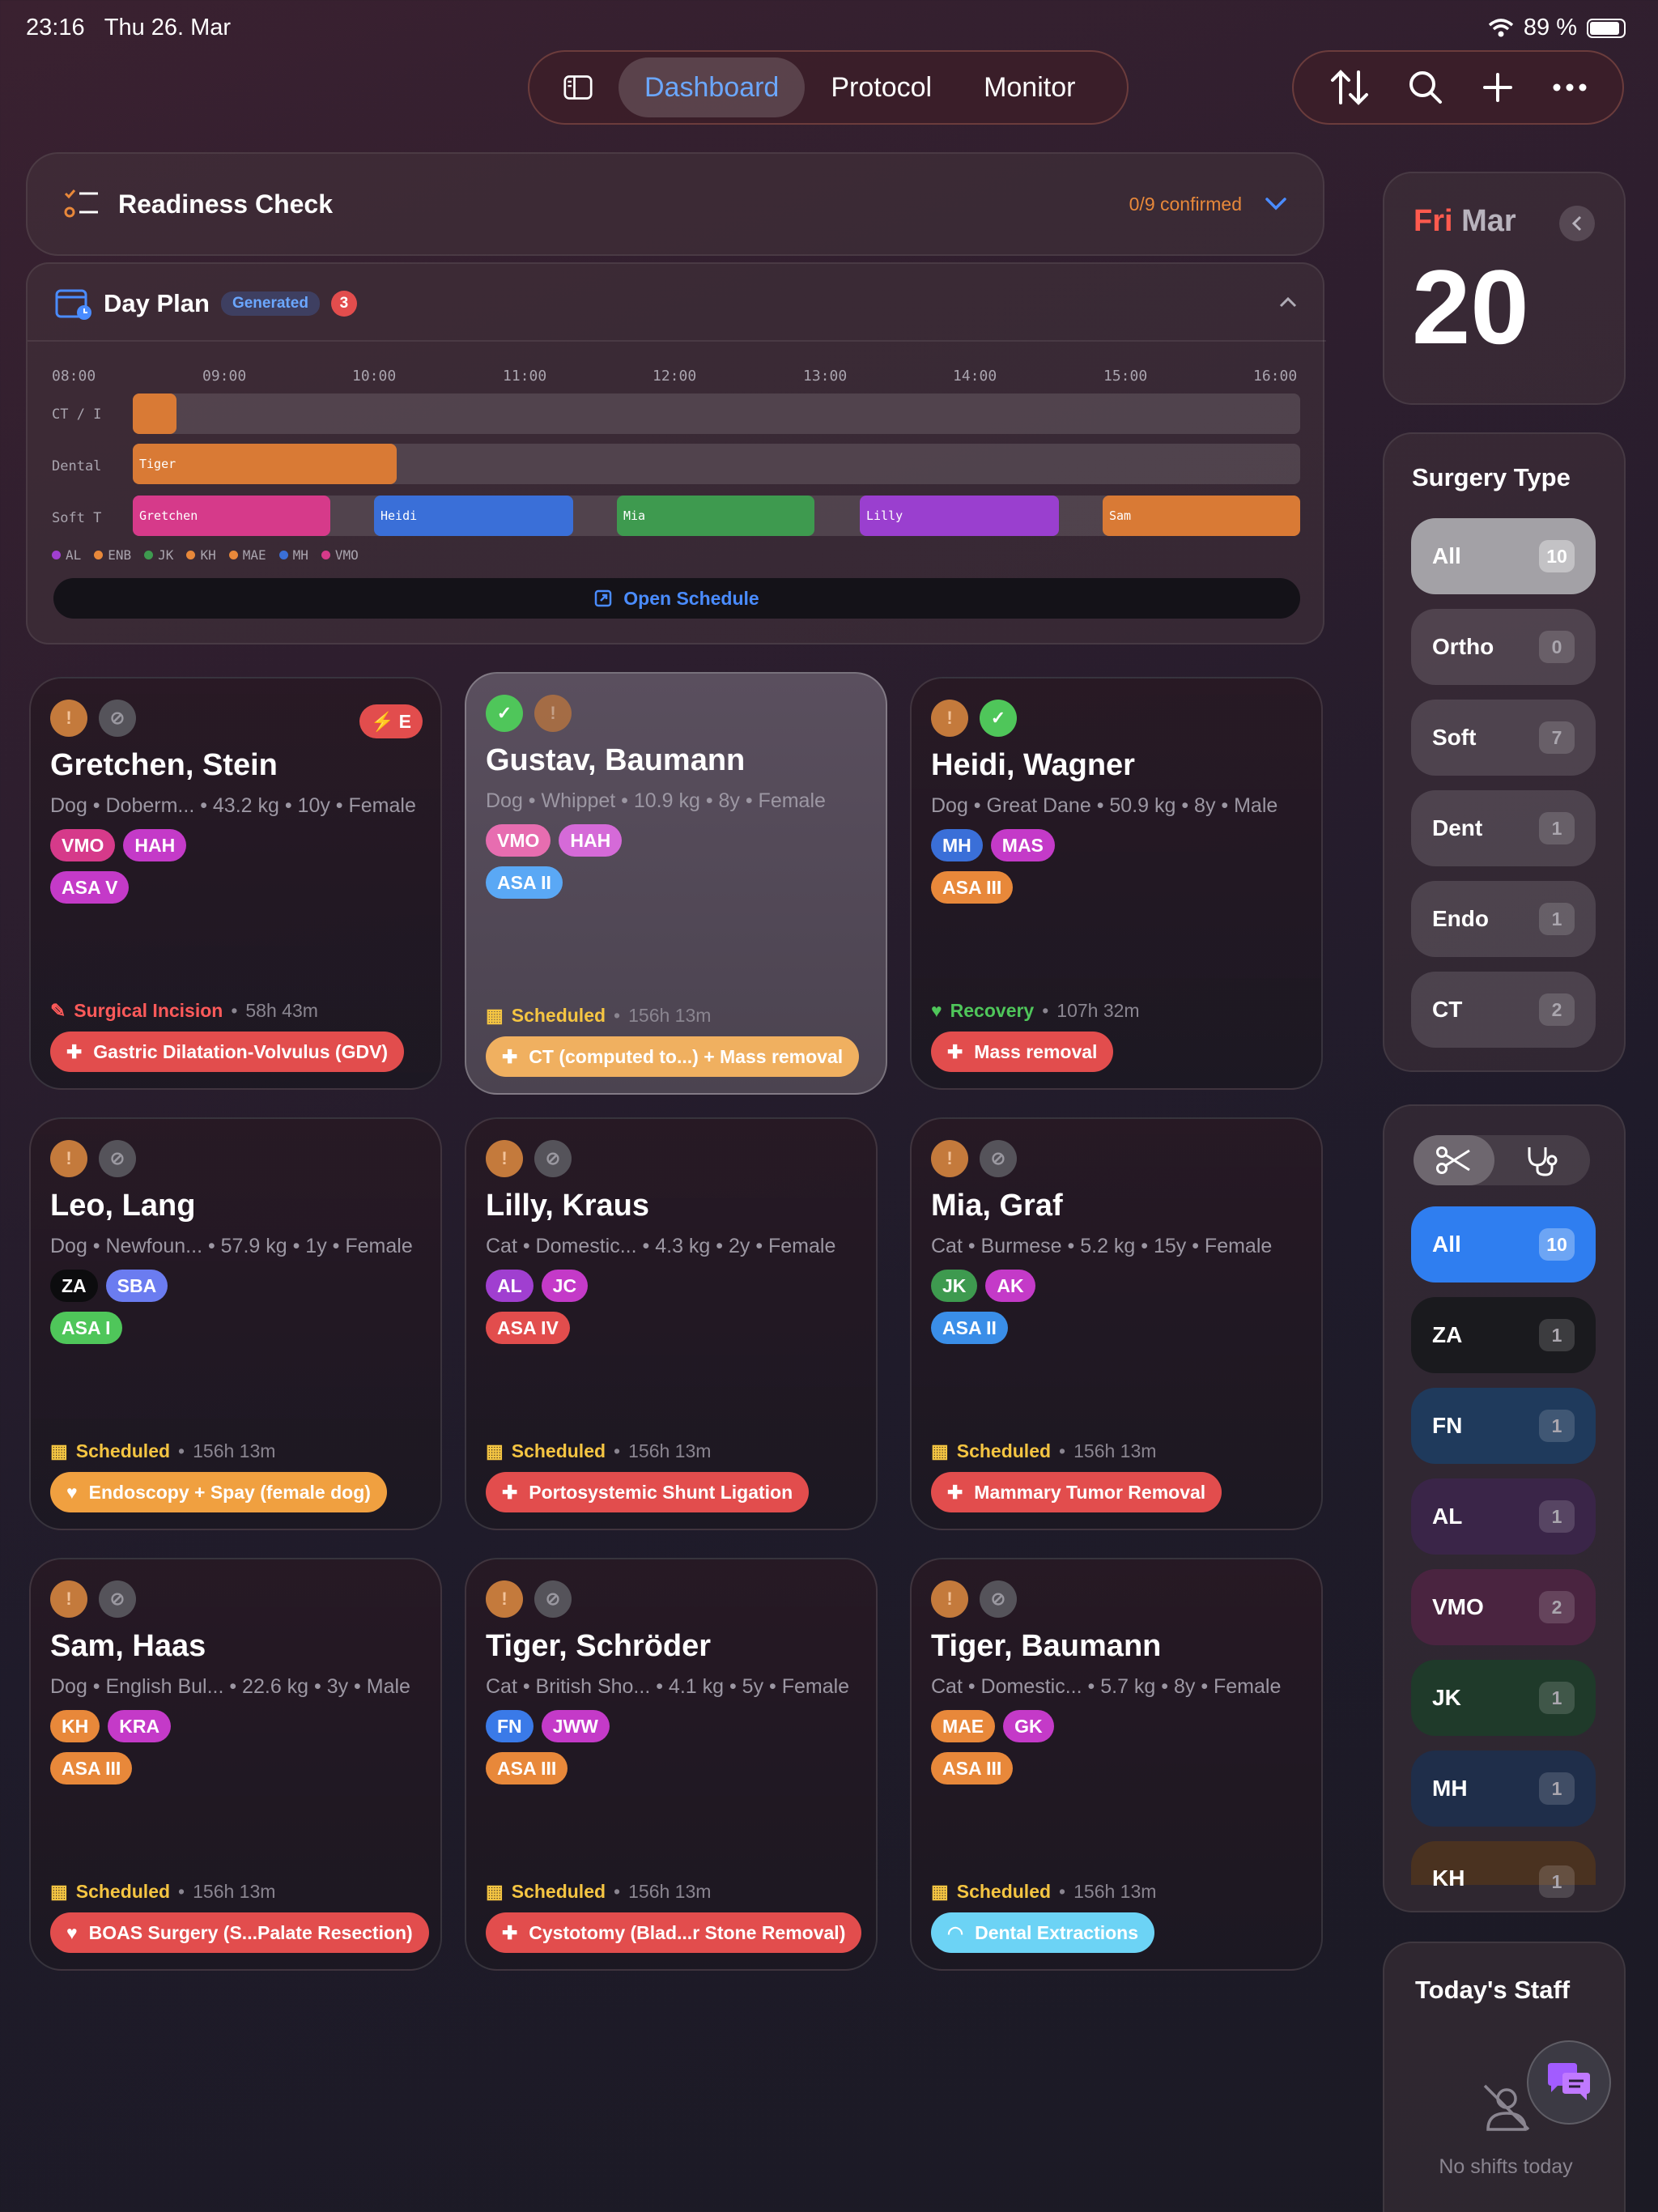 The image size is (1658, 2212). I want to click on procedure-pill: ✚ Mammary Tumor Removal, so click(1076, 1492).